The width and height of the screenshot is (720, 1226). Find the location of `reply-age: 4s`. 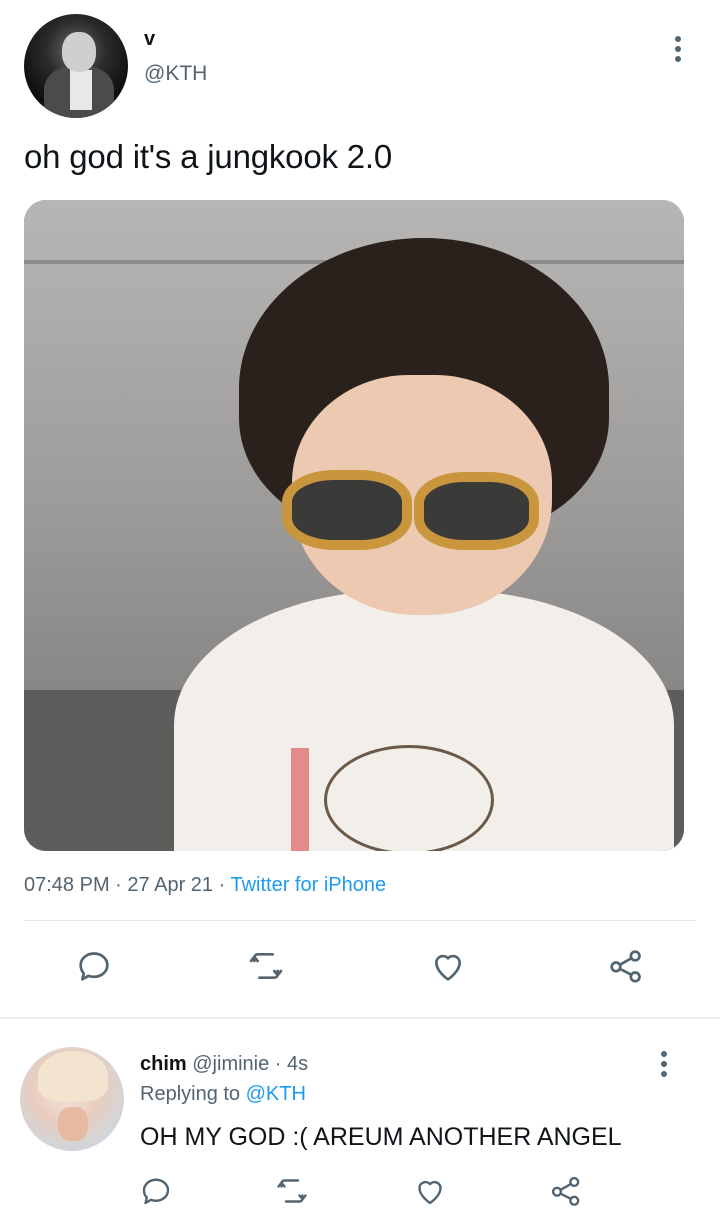

reply-age: 4s is located at coordinates (298, 1064).